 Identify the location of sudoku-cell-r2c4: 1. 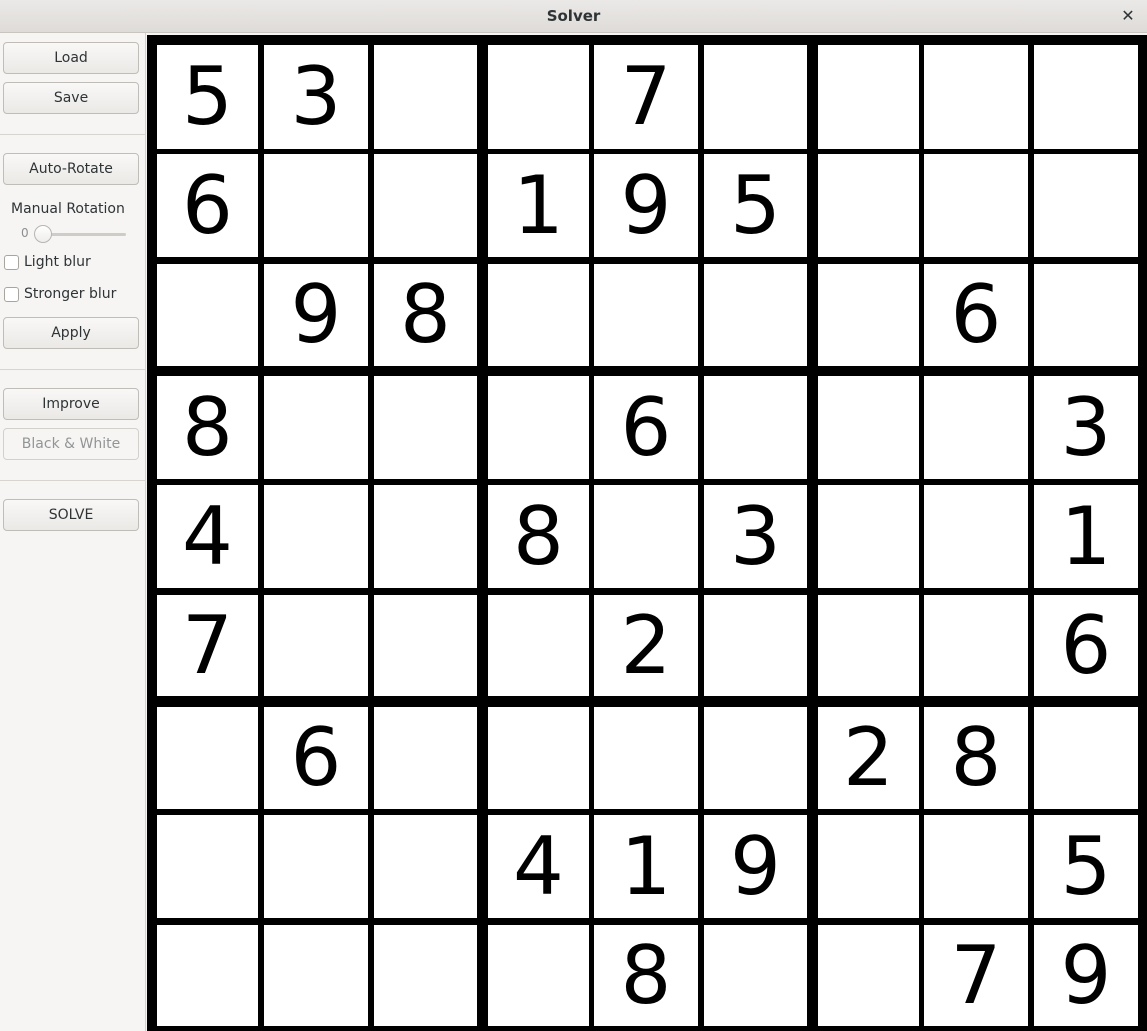
(538, 205).